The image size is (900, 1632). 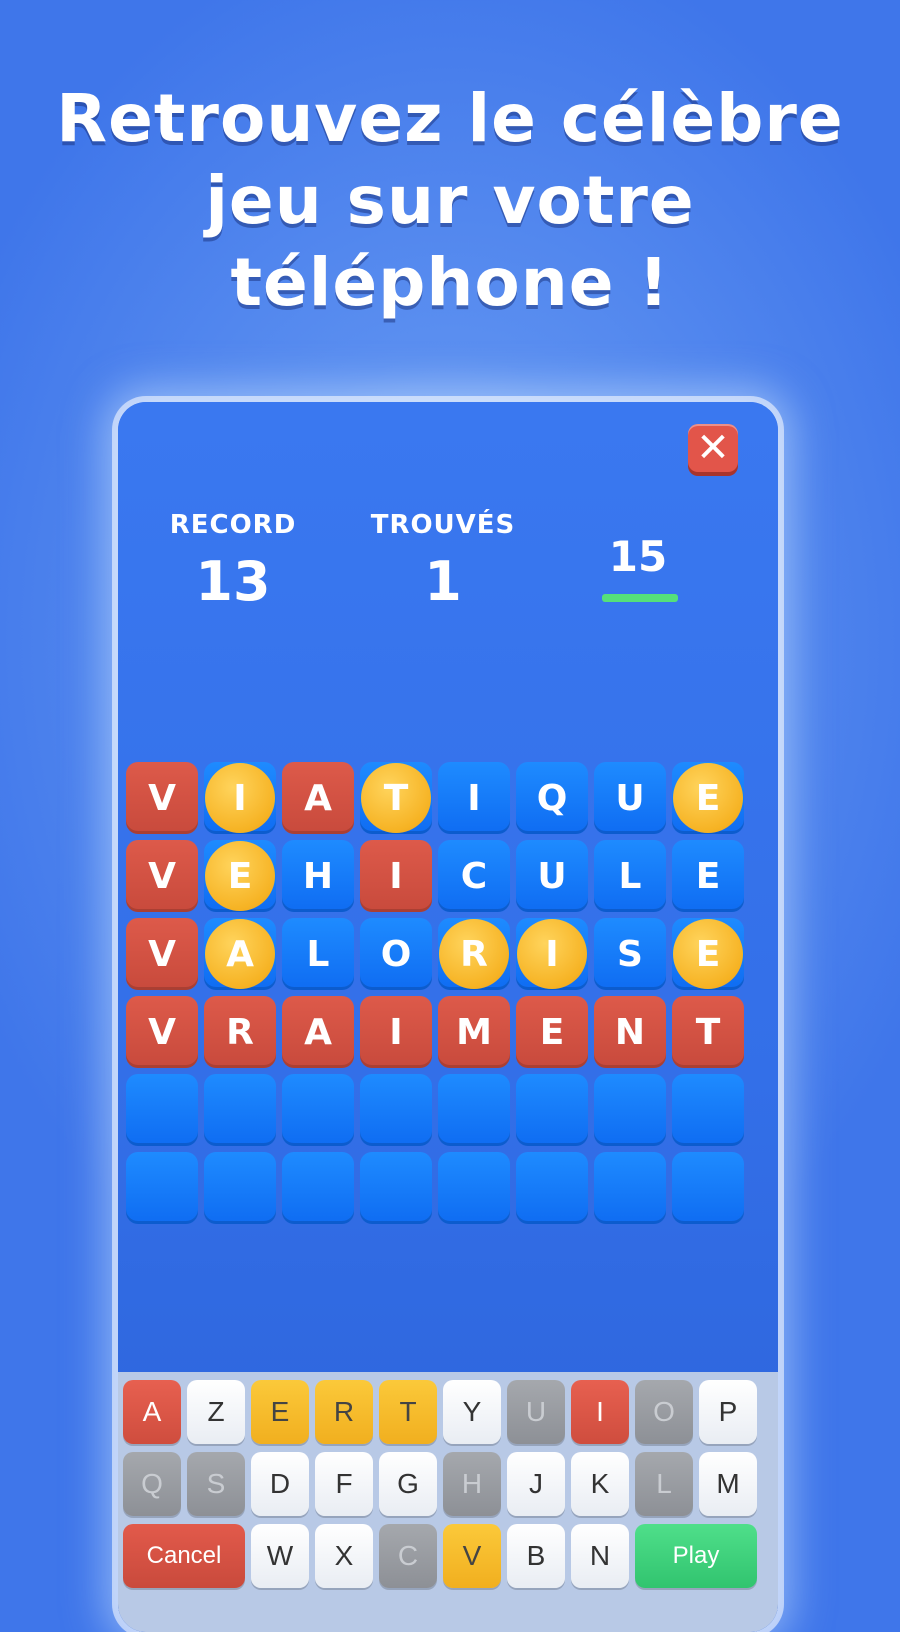 I want to click on letter-tile: S, so click(x=630, y=954).